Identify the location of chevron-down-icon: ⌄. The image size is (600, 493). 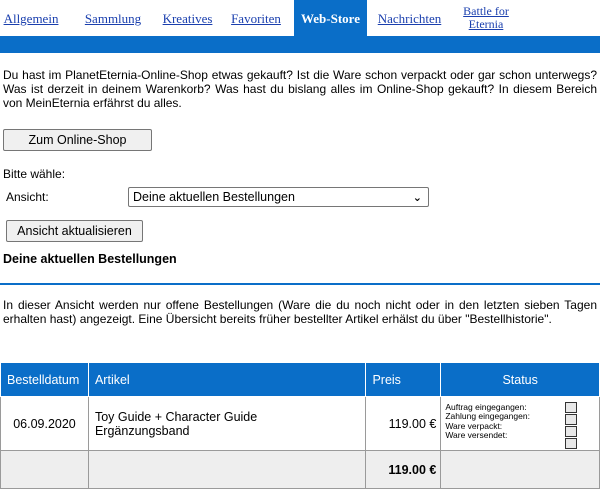
(417, 198).